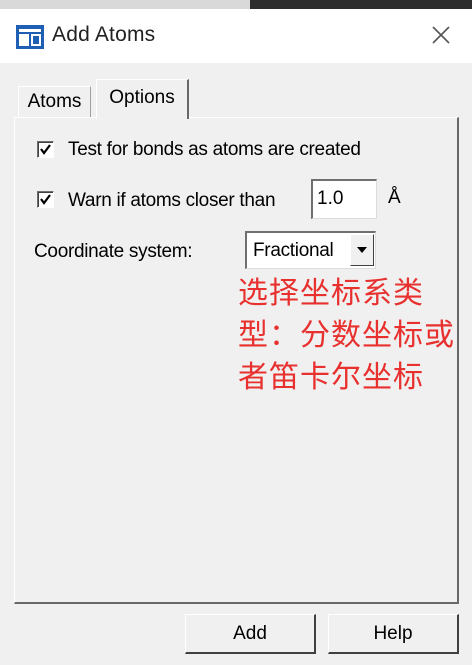 The image size is (472, 665). What do you see at coordinates (172, 200) in the screenshot?
I see `warn-closer-label: Warn if atoms closer than` at bounding box center [172, 200].